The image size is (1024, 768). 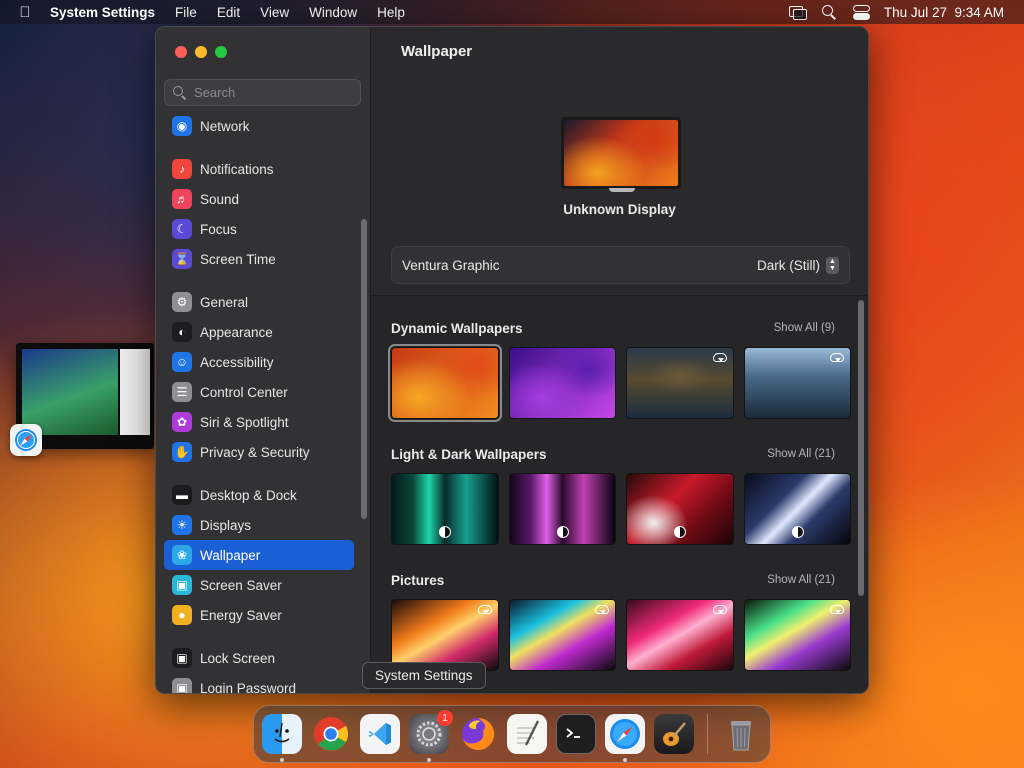 I want to click on wallpaper-thumbnail-swirl-pink, so click(x=680, y=635).